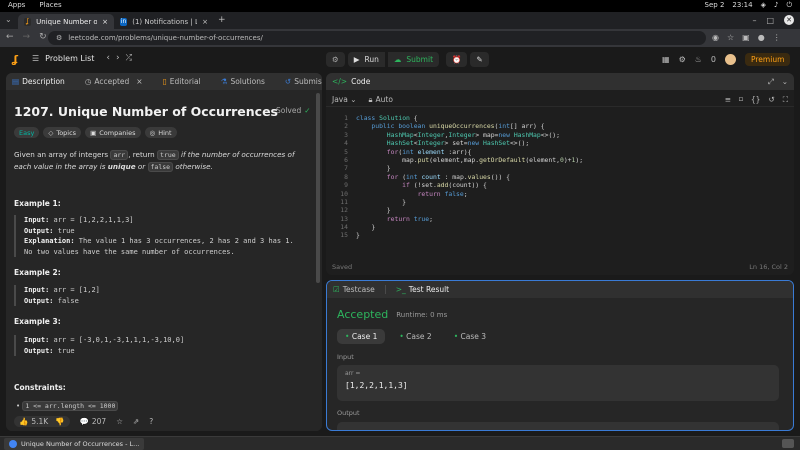 Image resolution: width=800 pixels, height=450 pixels. I want to click on comments-button: 💬 207, so click(93, 421).